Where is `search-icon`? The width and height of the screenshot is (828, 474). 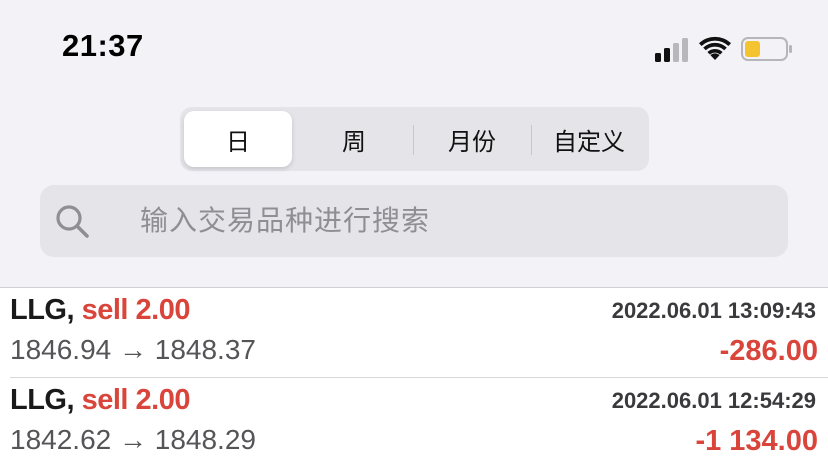 search-icon is located at coordinates (72, 221).